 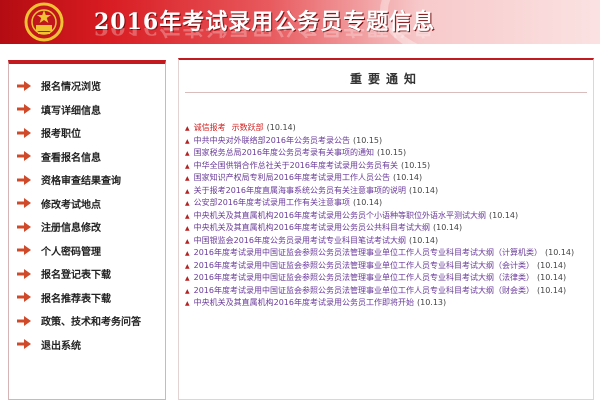 I want to click on menu-item-label: 个人密码管理, so click(x=71, y=252).